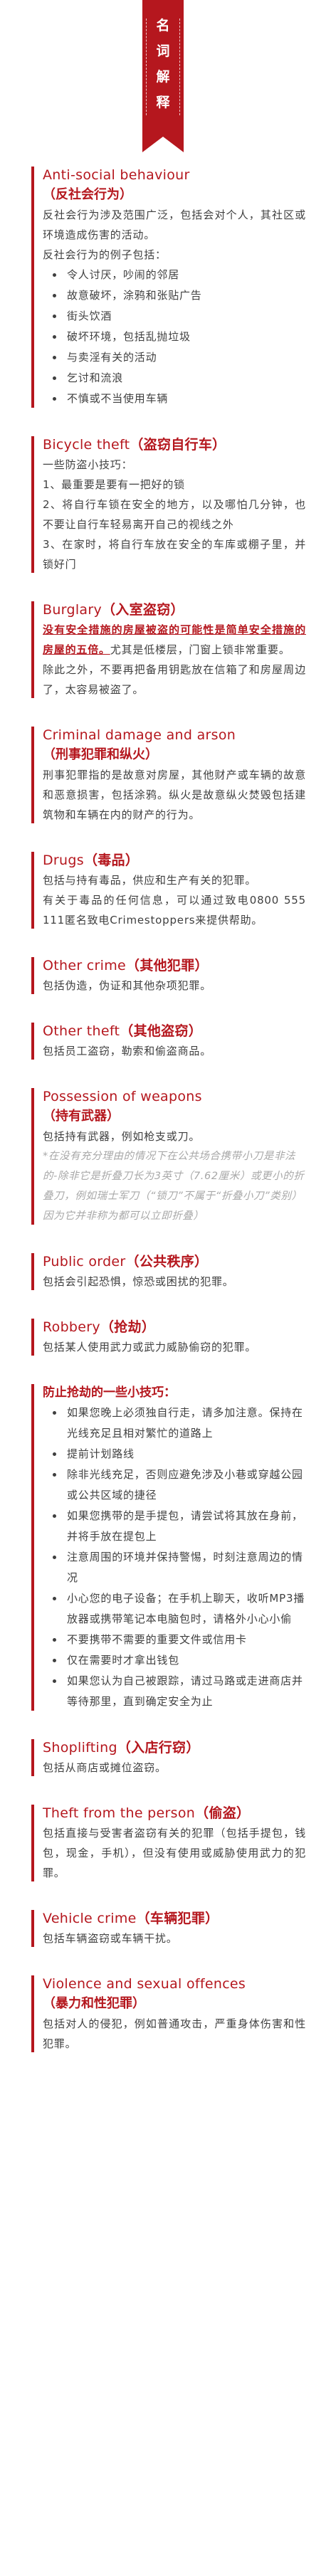 This screenshot has height=2576, width=326. Describe the element at coordinates (87, 194) in the screenshot. I see `title-cn: （反社会行为）` at that location.